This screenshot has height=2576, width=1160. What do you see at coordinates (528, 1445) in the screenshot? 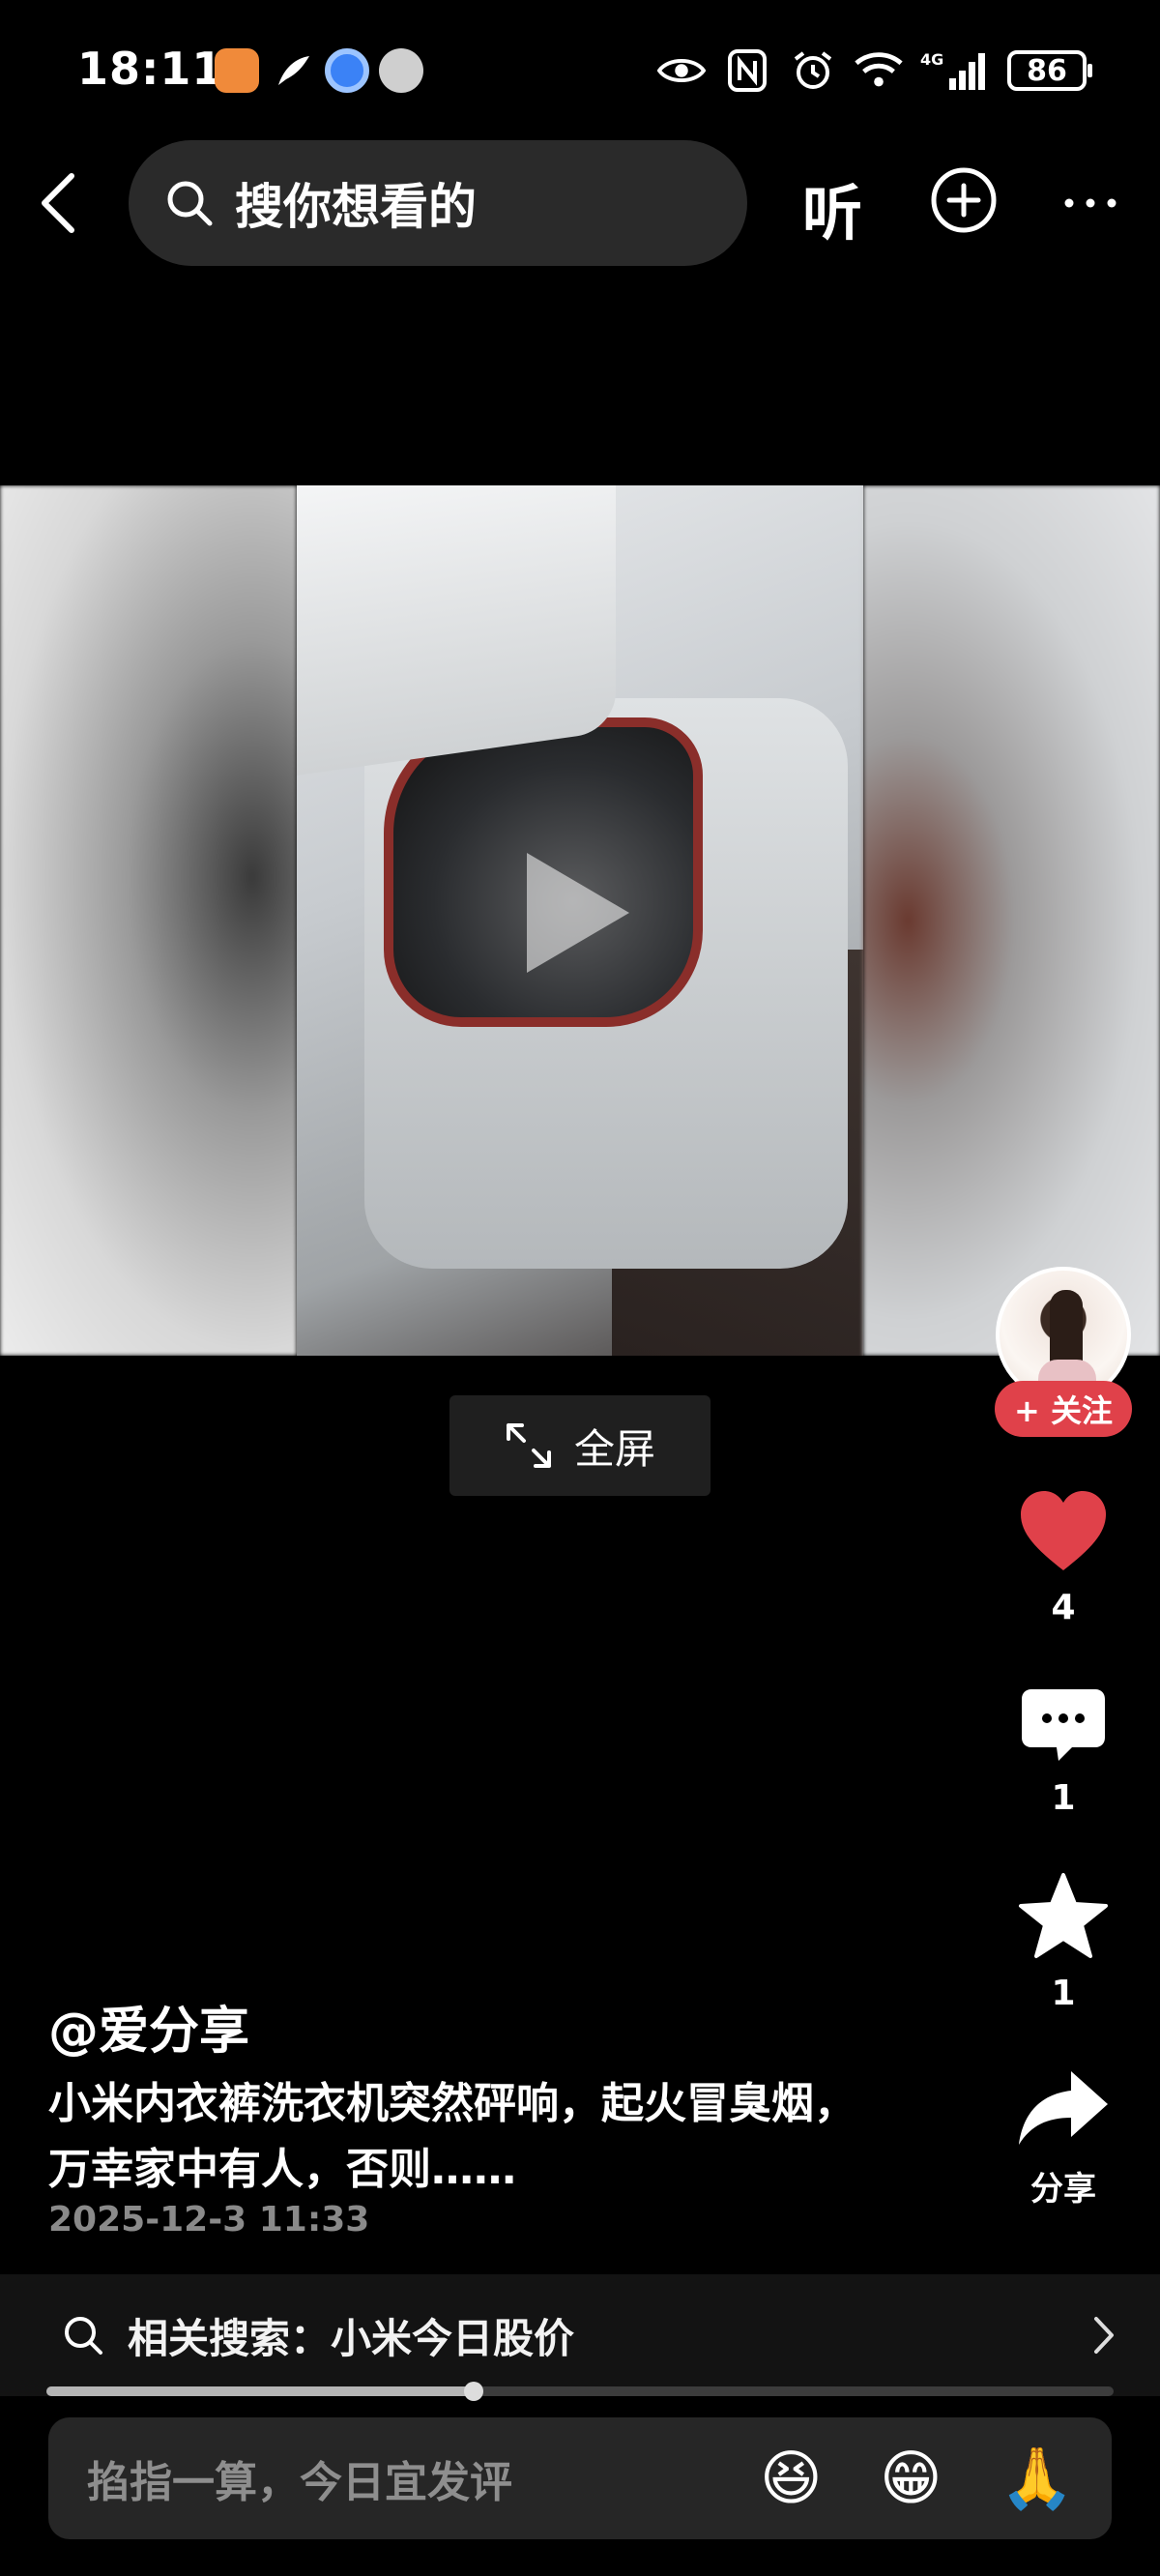
I see `expand-icon` at bounding box center [528, 1445].